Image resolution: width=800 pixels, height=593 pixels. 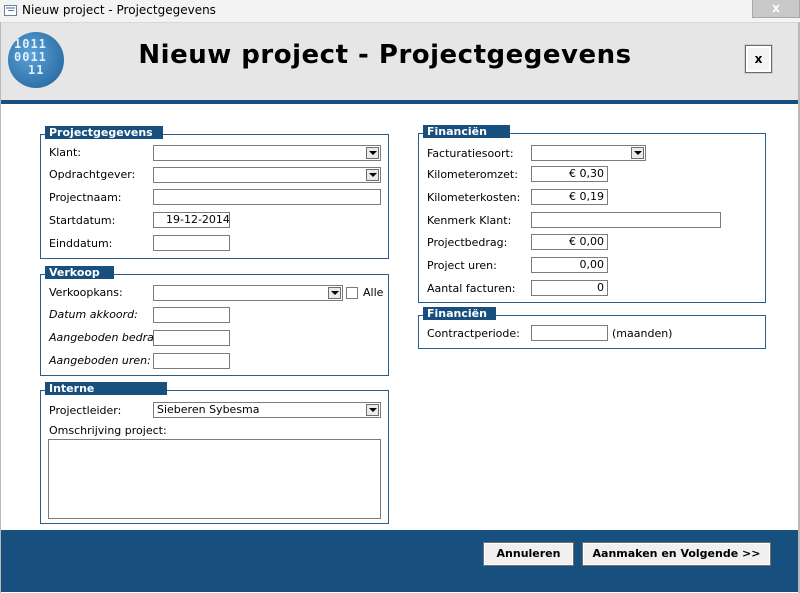 I want to click on alle-label: Alle, so click(x=373, y=292).